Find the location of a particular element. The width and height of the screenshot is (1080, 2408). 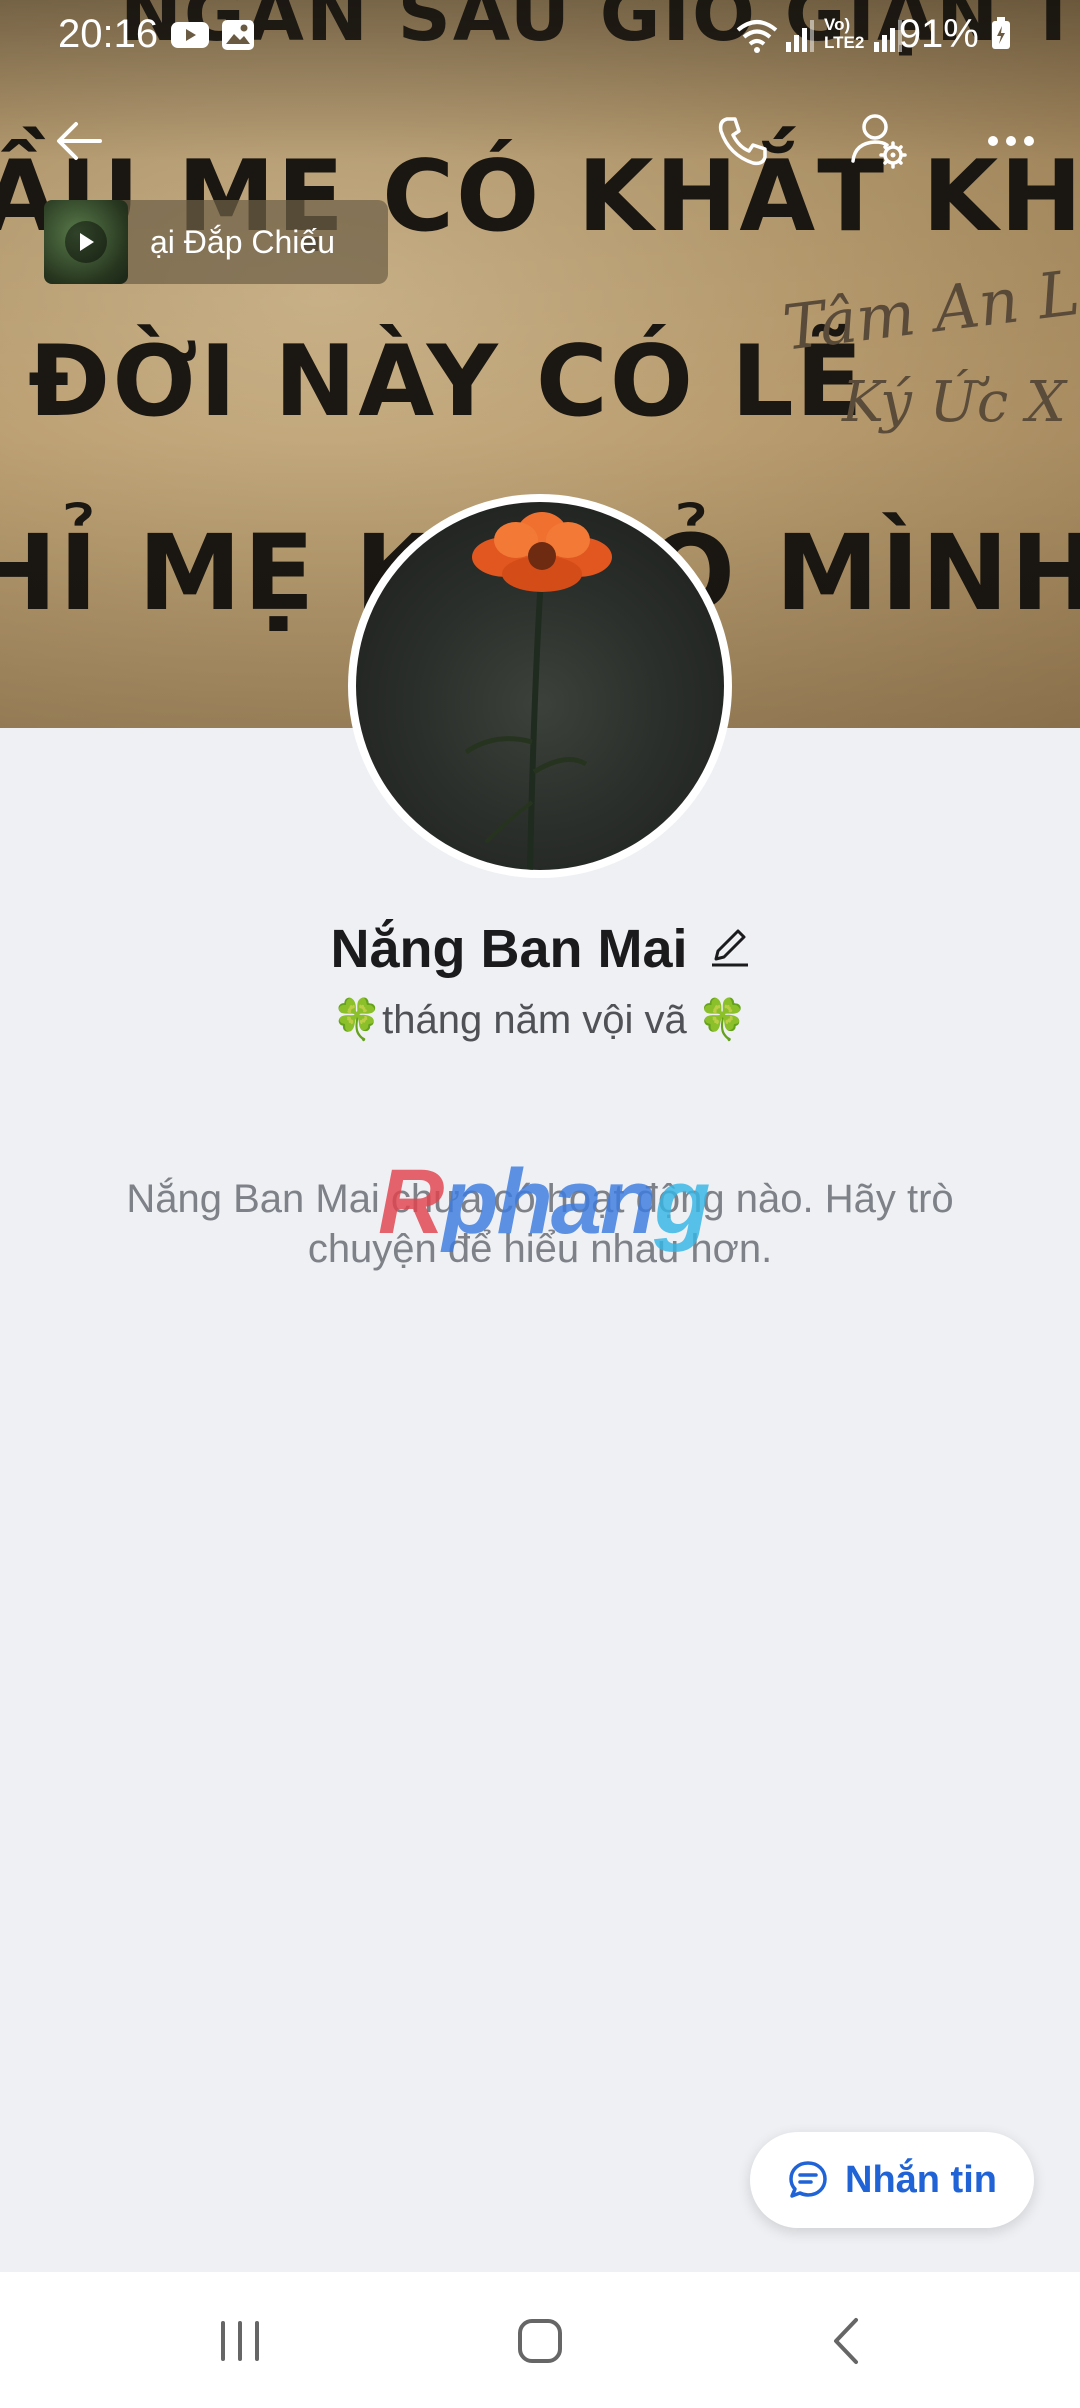

wifi-icon is located at coordinates (757, 38).